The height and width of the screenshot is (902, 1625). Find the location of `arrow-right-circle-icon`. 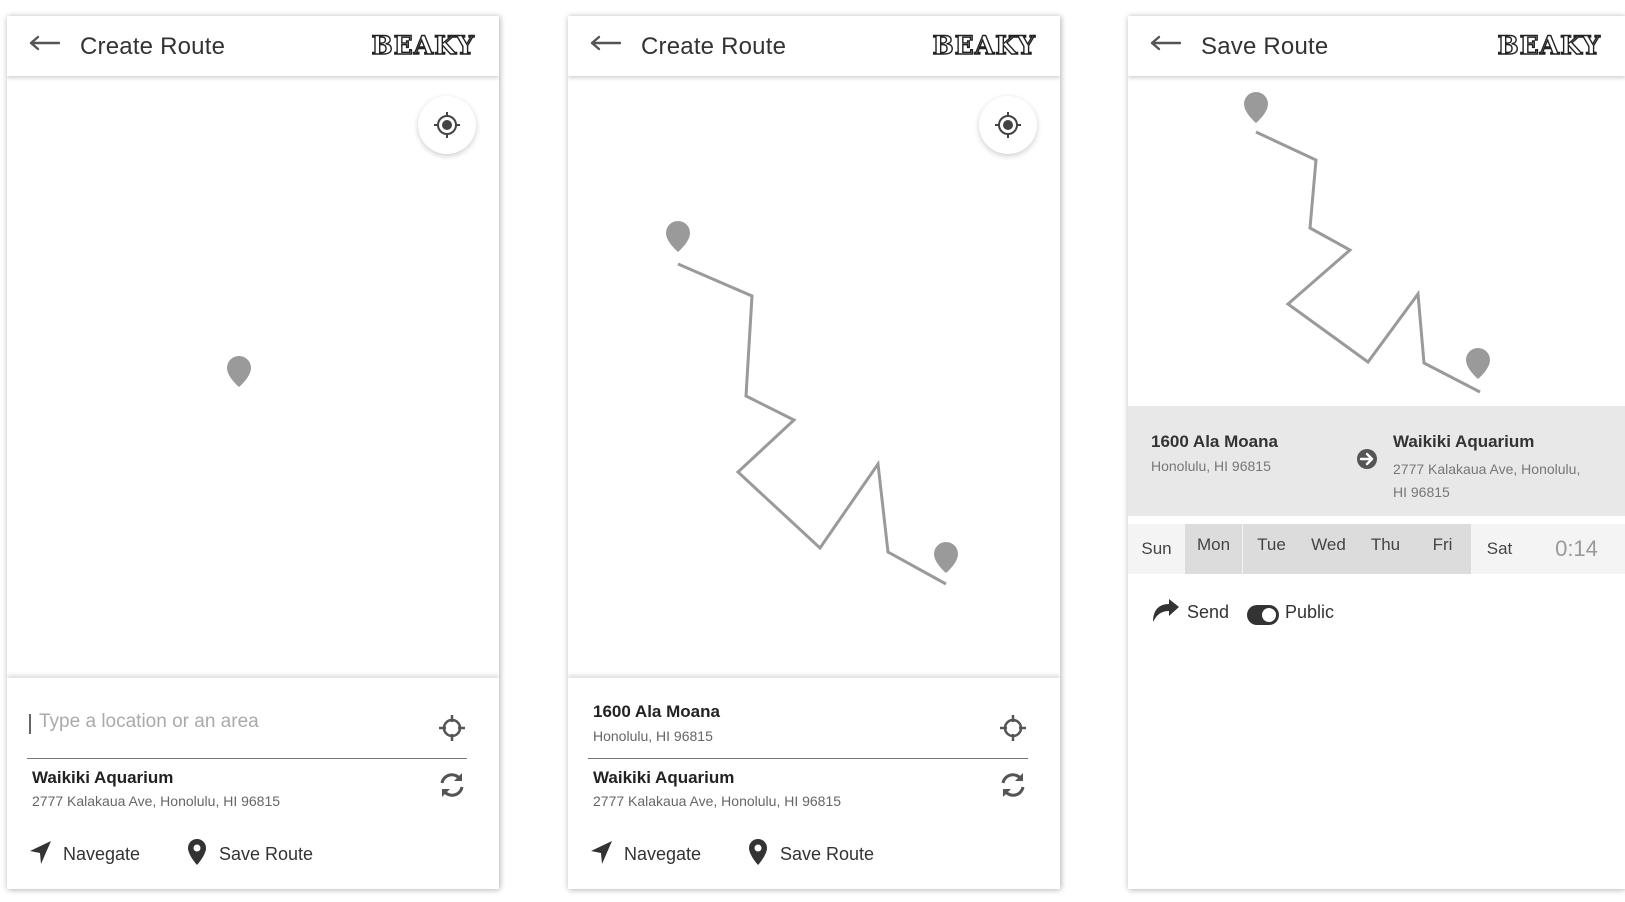

arrow-right-circle-icon is located at coordinates (1367, 459).